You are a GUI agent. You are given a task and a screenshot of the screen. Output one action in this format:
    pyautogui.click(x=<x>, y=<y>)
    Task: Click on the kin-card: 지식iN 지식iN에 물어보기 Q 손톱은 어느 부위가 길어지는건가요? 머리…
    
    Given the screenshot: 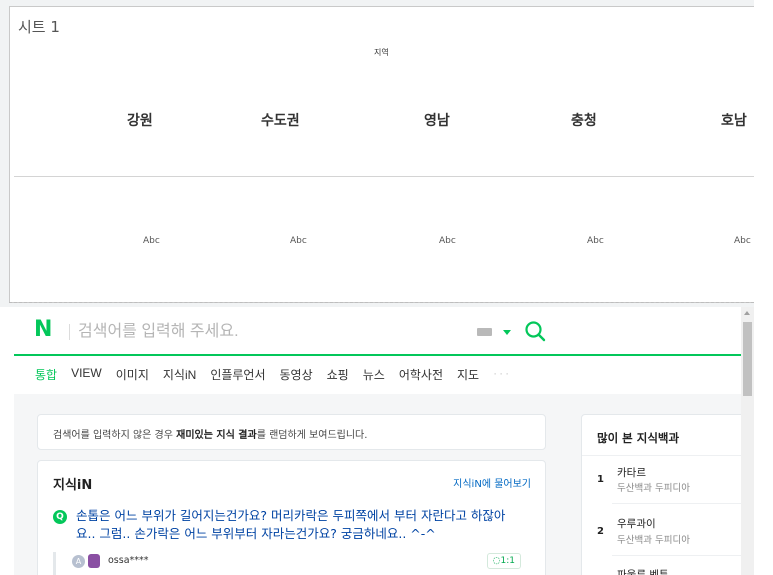 What is the action you would take?
    pyautogui.click(x=291, y=517)
    